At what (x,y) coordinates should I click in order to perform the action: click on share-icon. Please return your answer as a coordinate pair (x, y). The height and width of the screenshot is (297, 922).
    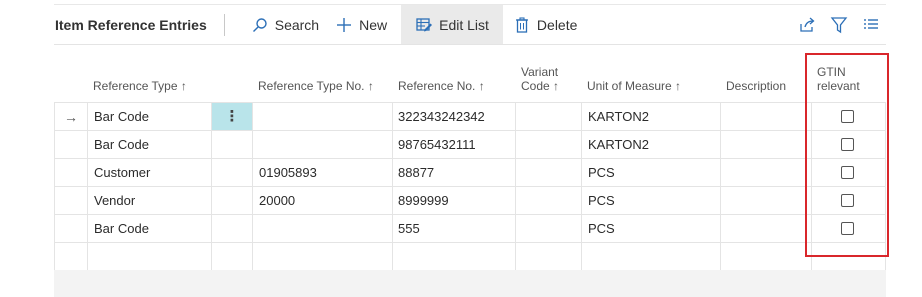
    Looking at the image, I should click on (807, 25).